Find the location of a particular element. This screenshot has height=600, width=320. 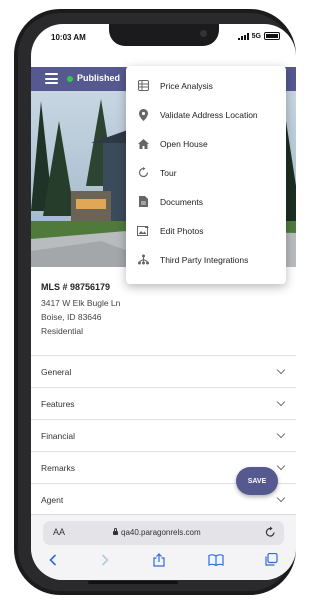

network-label: 5G is located at coordinates (256, 36).